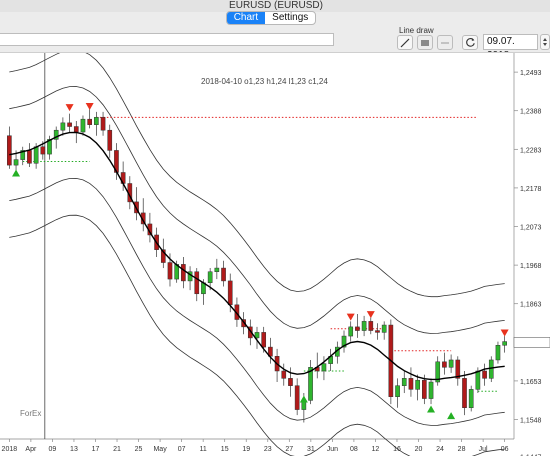 The height and width of the screenshot is (456, 550). What do you see at coordinates (117, 449) in the screenshot?
I see `x-tick-label: 21` at bounding box center [117, 449].